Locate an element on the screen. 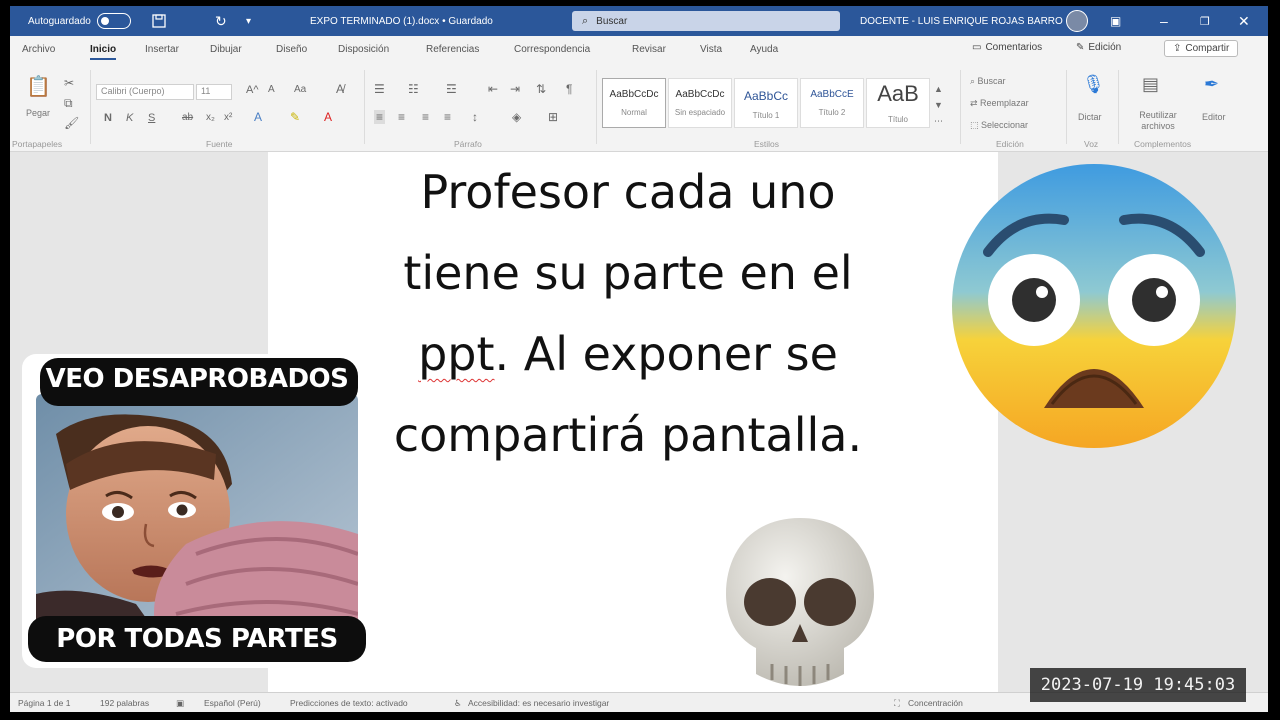  group-font: Fuente is located at coordinates (219, 144).